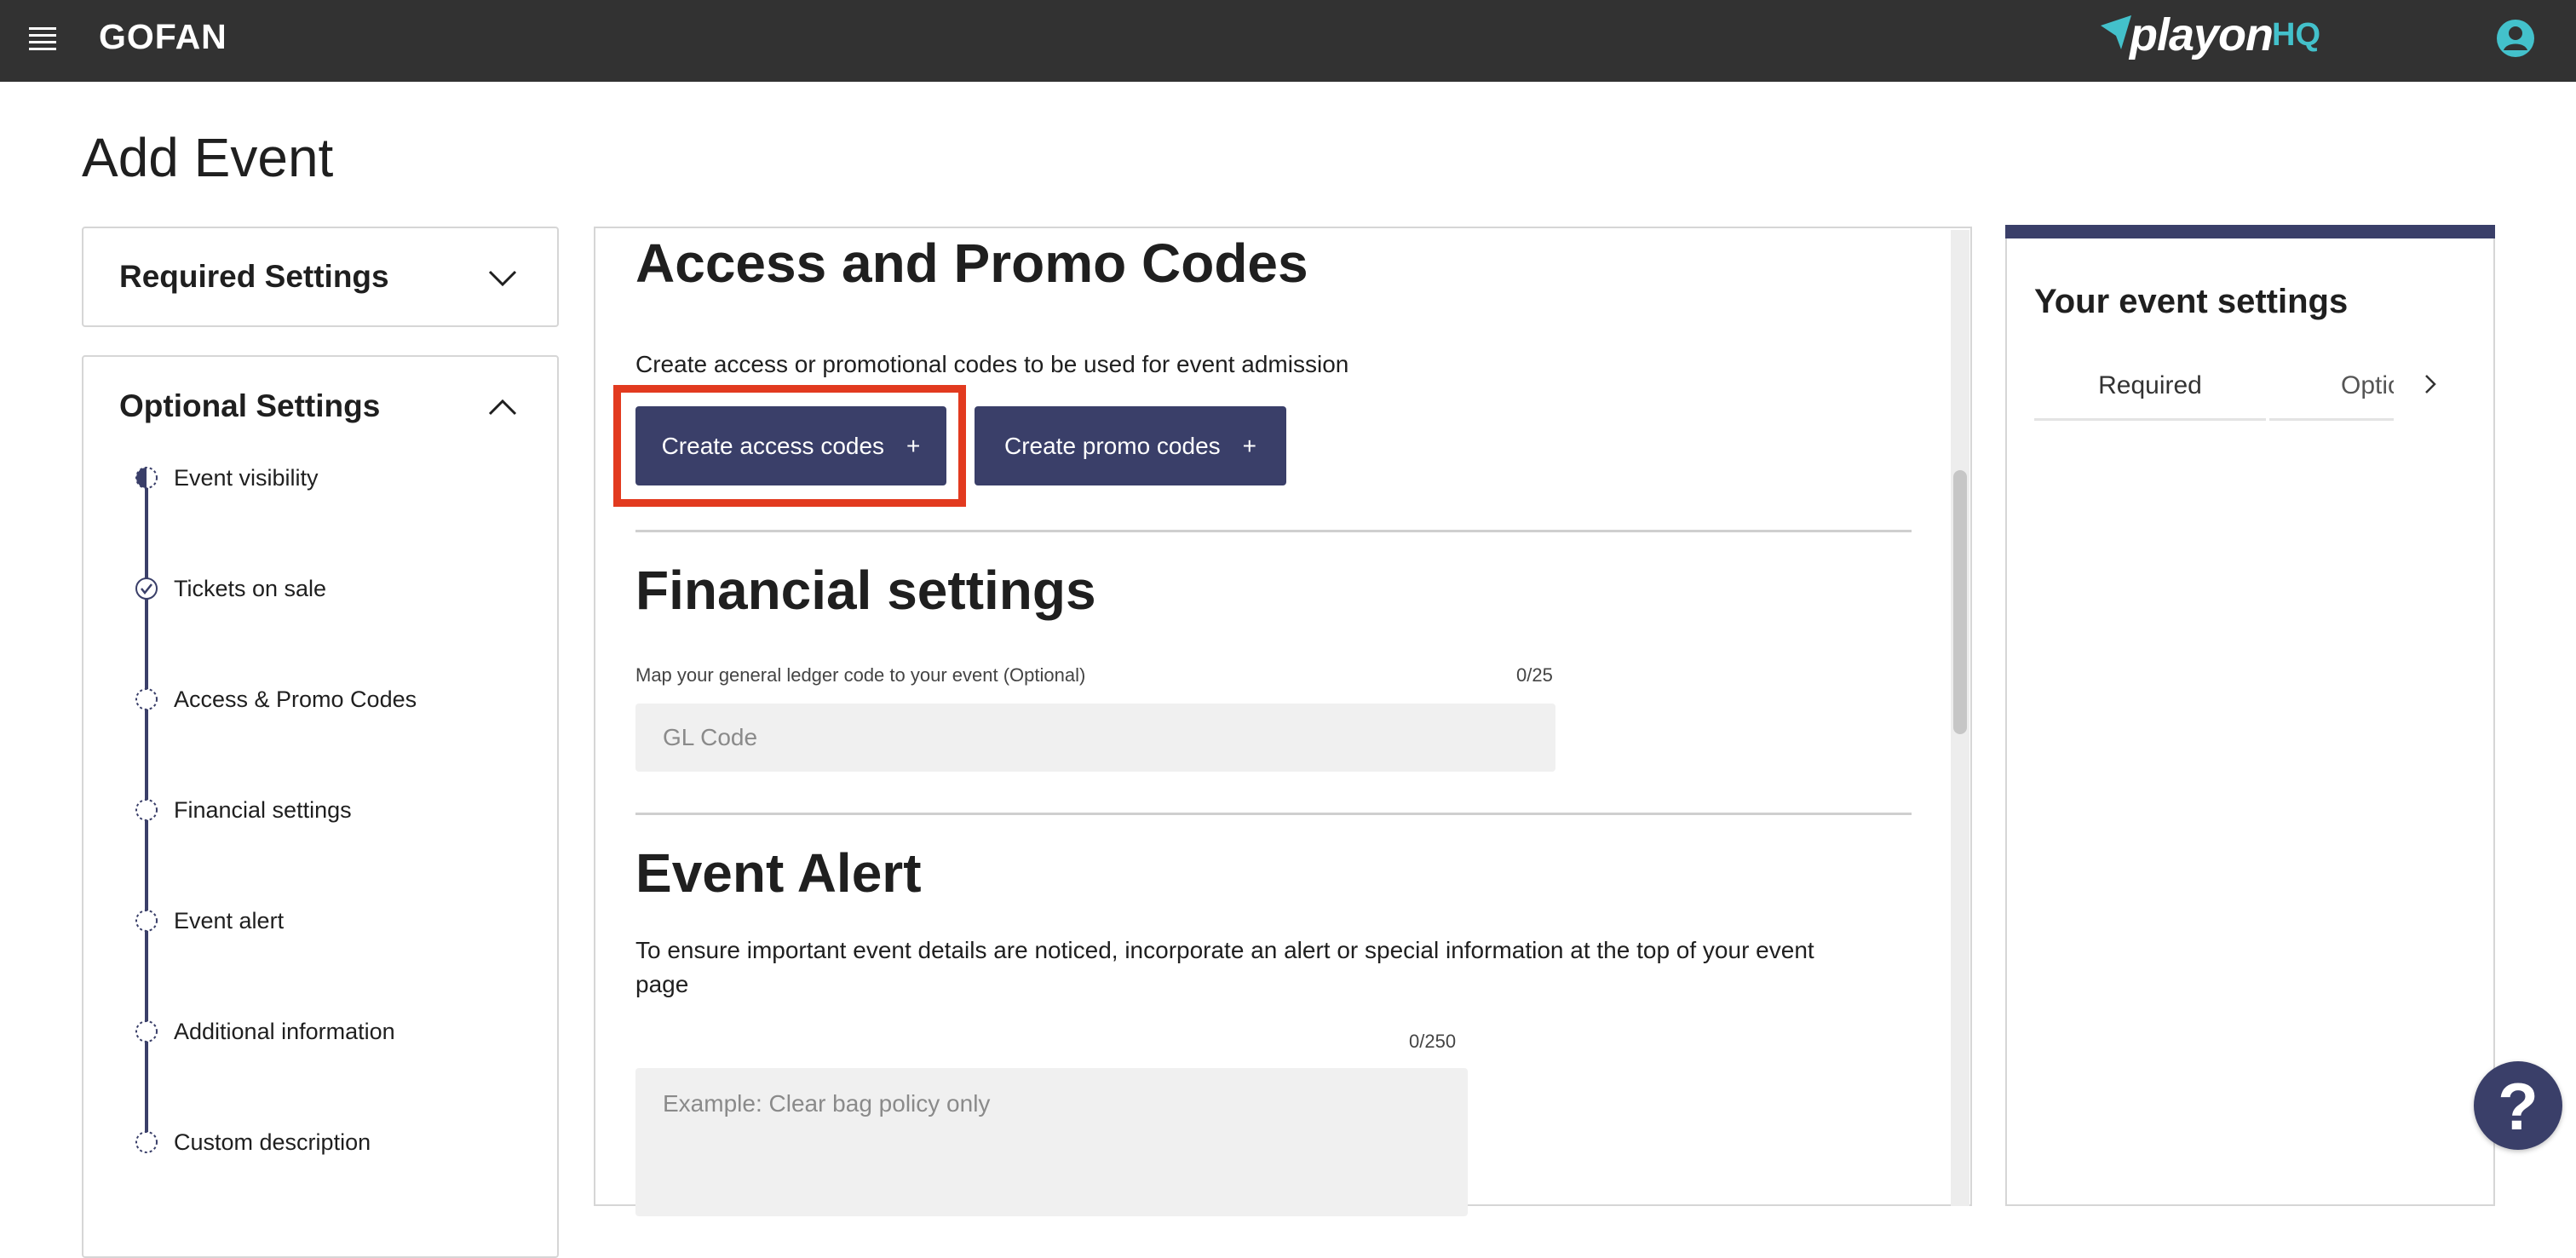 The width and height of the screenshot is (2576, 1258). What do you see at coordinates (246, 478) in the screenshot?
I see `step-event-visibility: Event visibility` at bounding box center [246, 478].